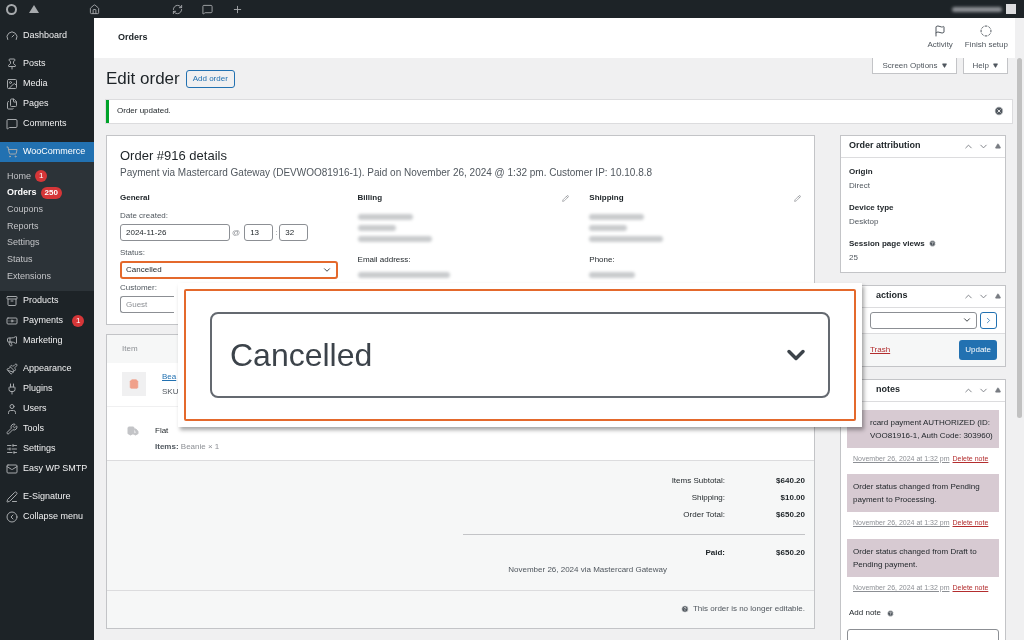 This screenshot has height=640, width=1024. I want to click on dismiss-icon, so click(999, 111).